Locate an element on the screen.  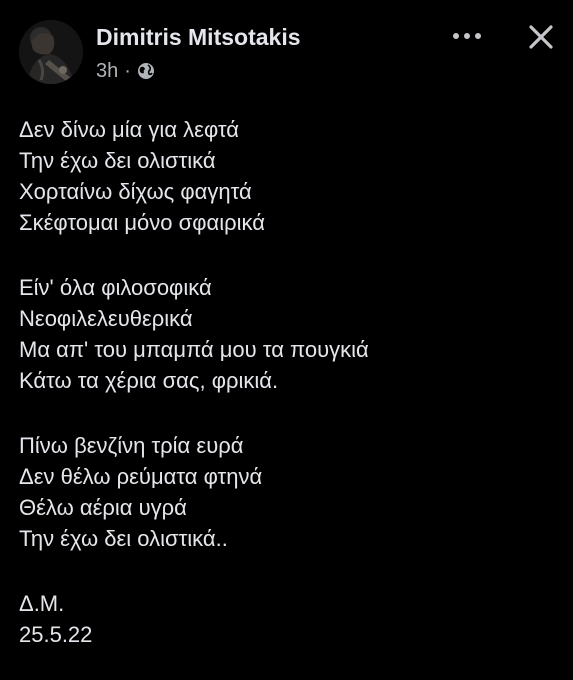
close-button is located at coordinates (541, 37).